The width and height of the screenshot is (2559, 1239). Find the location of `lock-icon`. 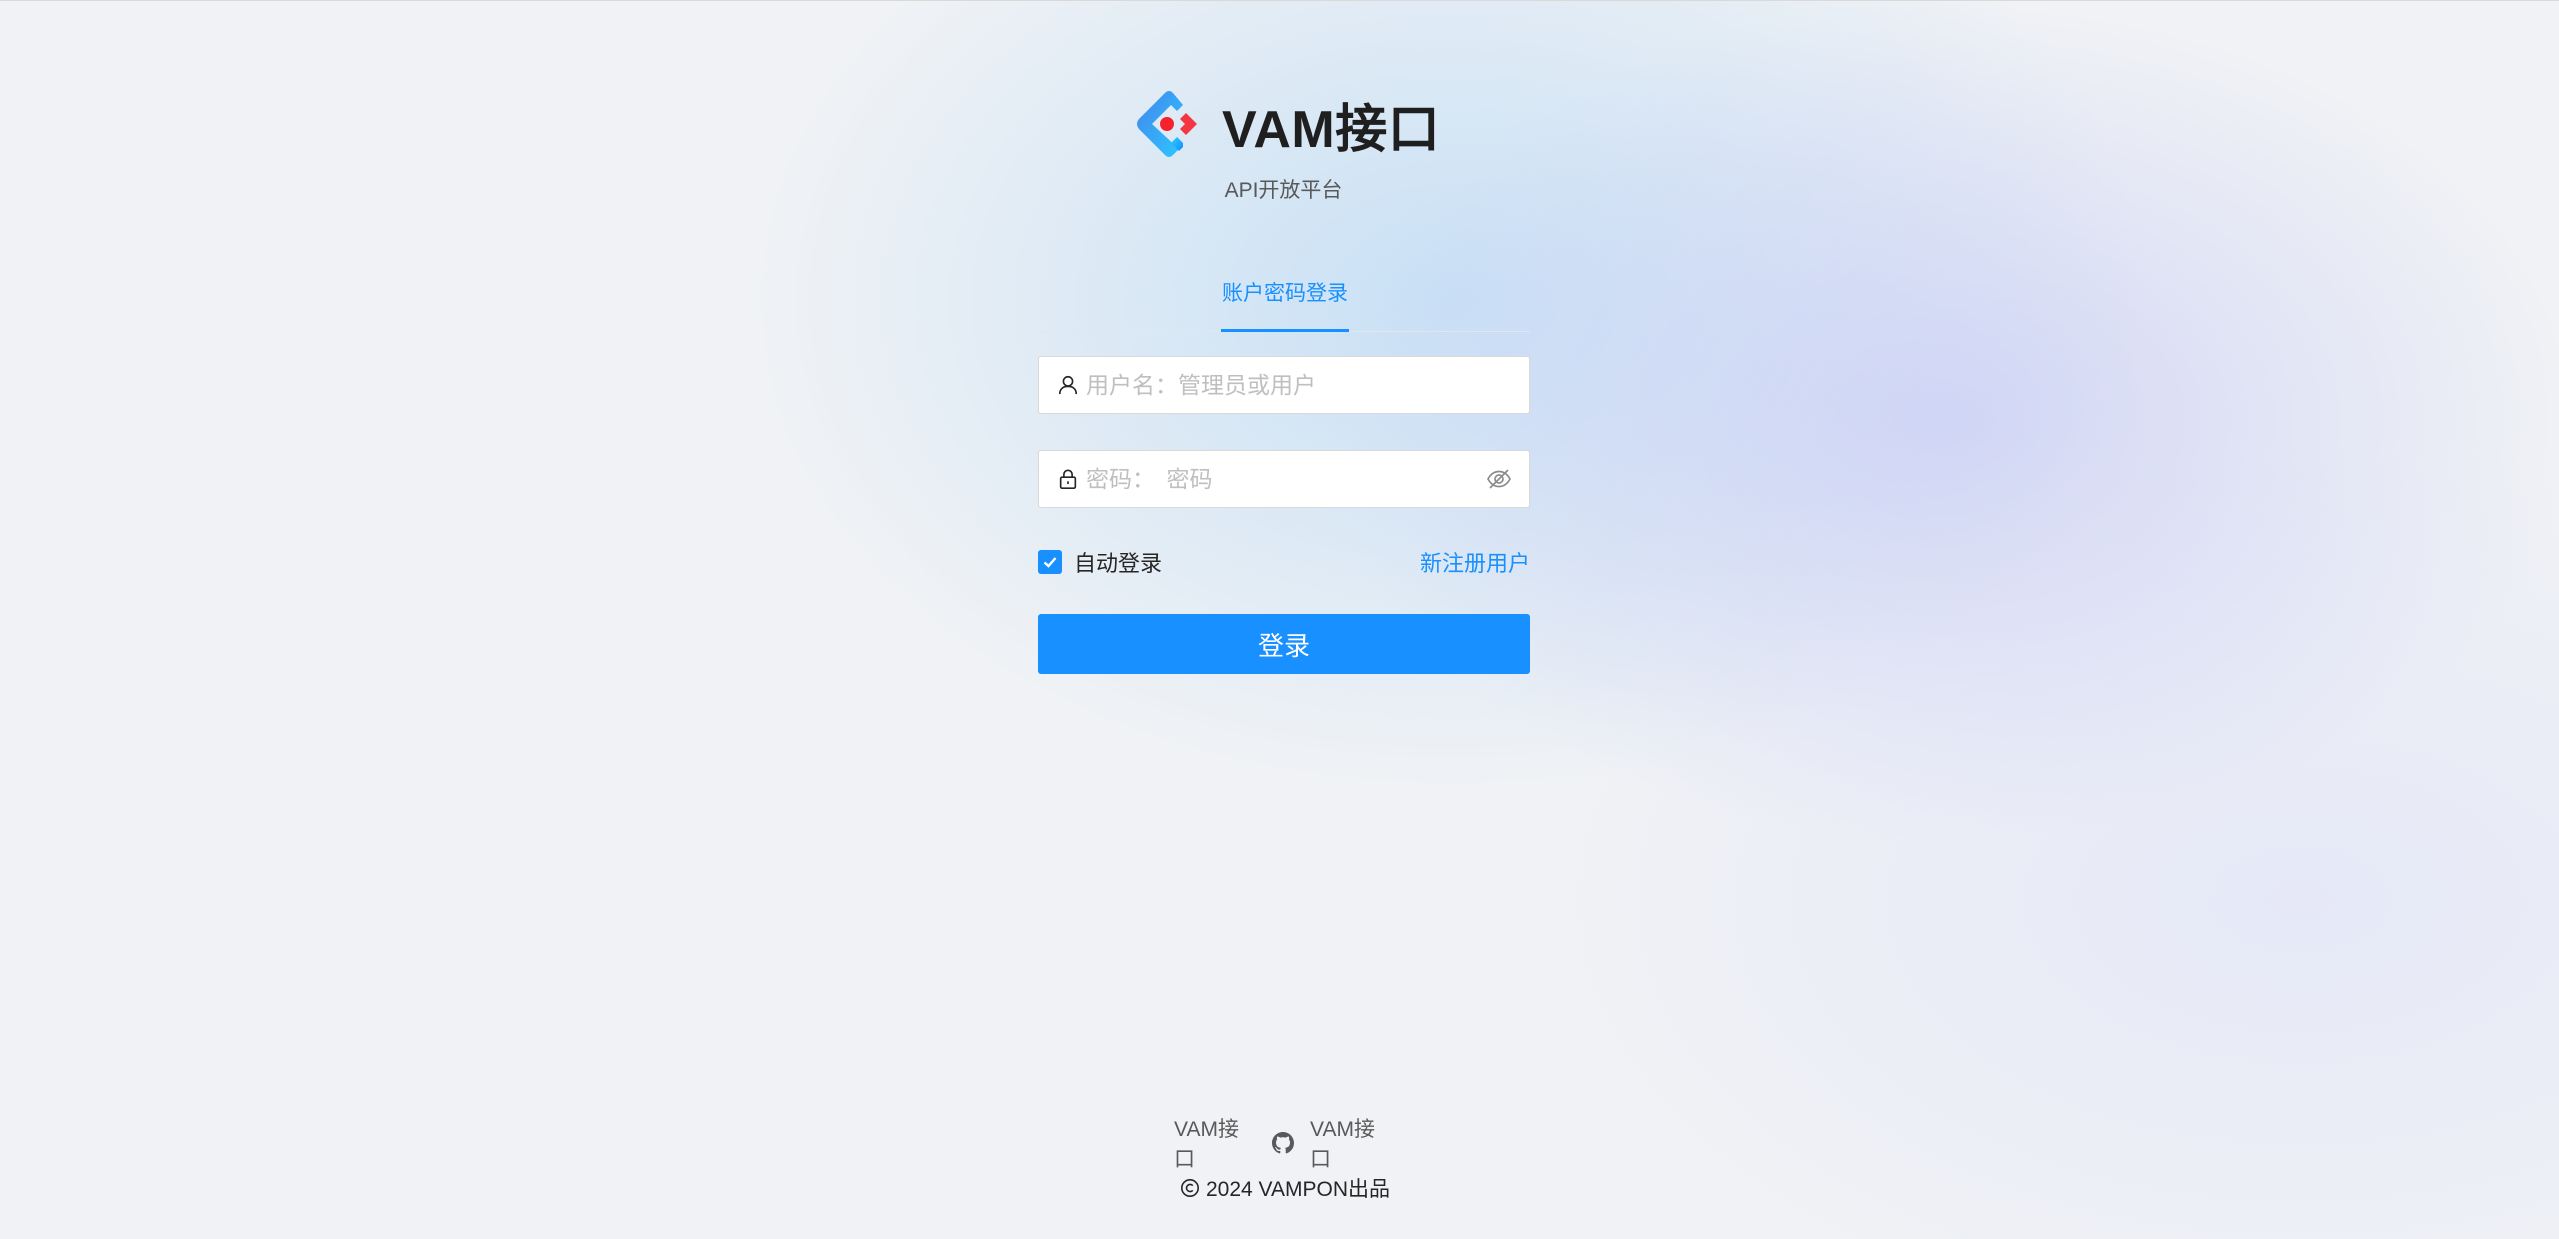

lock-icon is located at coordinates (1068, 479).